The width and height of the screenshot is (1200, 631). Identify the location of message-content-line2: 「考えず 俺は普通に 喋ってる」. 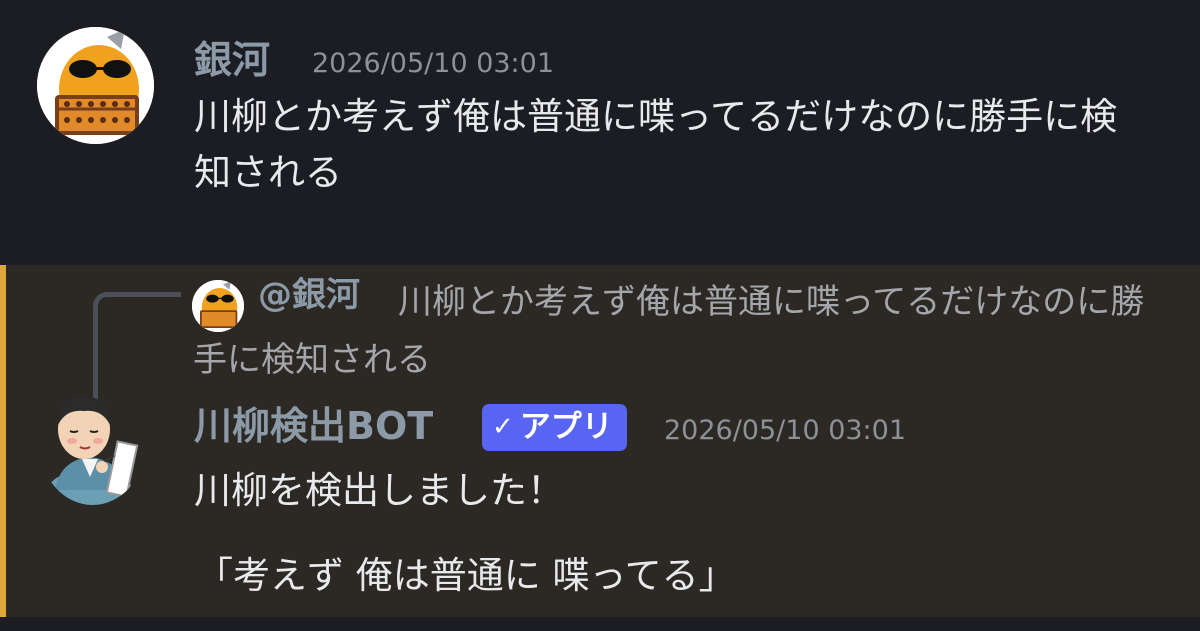
(466, 575).